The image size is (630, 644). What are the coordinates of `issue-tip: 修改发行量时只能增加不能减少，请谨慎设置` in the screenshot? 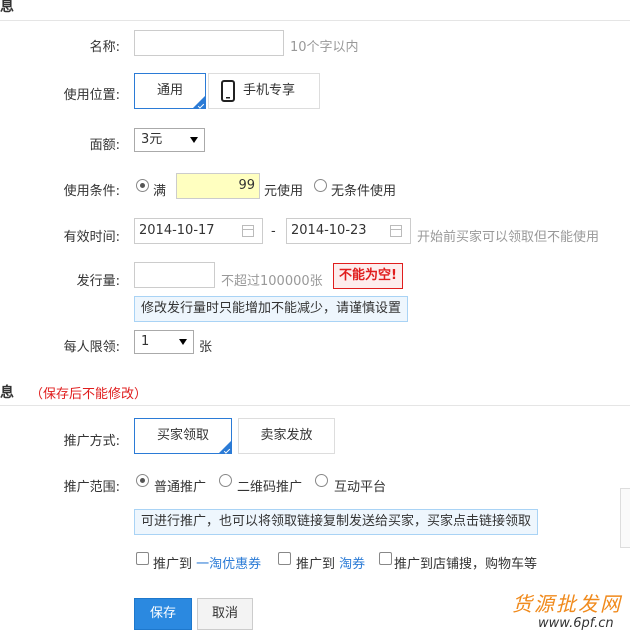 It's located at (271, 309).